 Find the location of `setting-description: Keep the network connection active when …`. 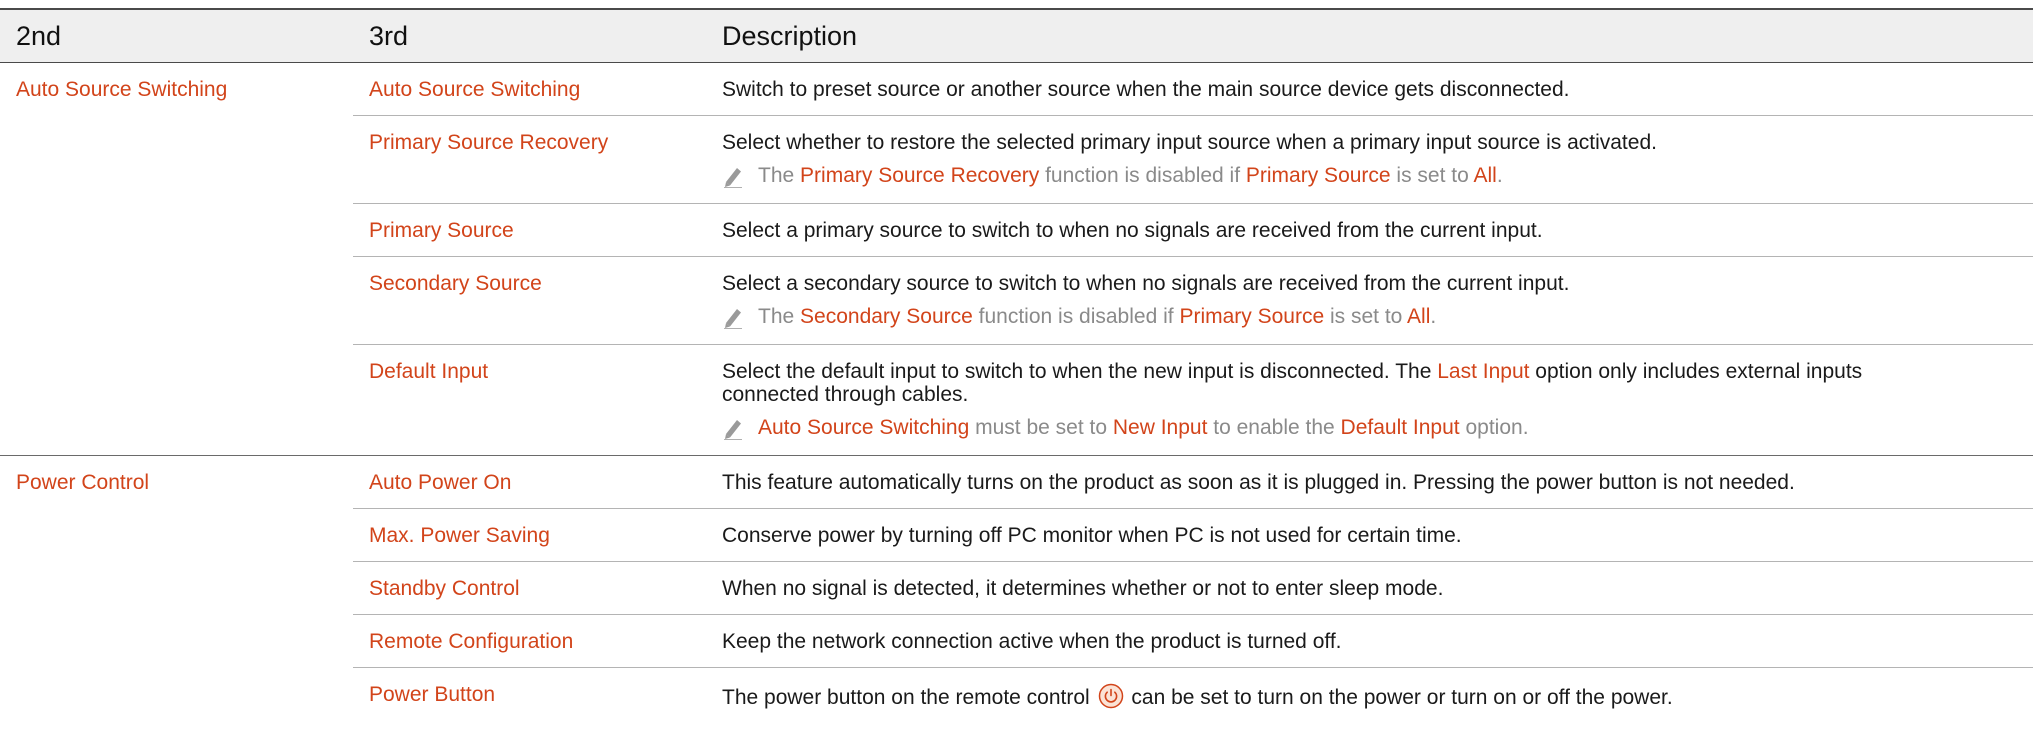

setting-description: Keep the network connection active when … is located at coordinates (1369, 641).